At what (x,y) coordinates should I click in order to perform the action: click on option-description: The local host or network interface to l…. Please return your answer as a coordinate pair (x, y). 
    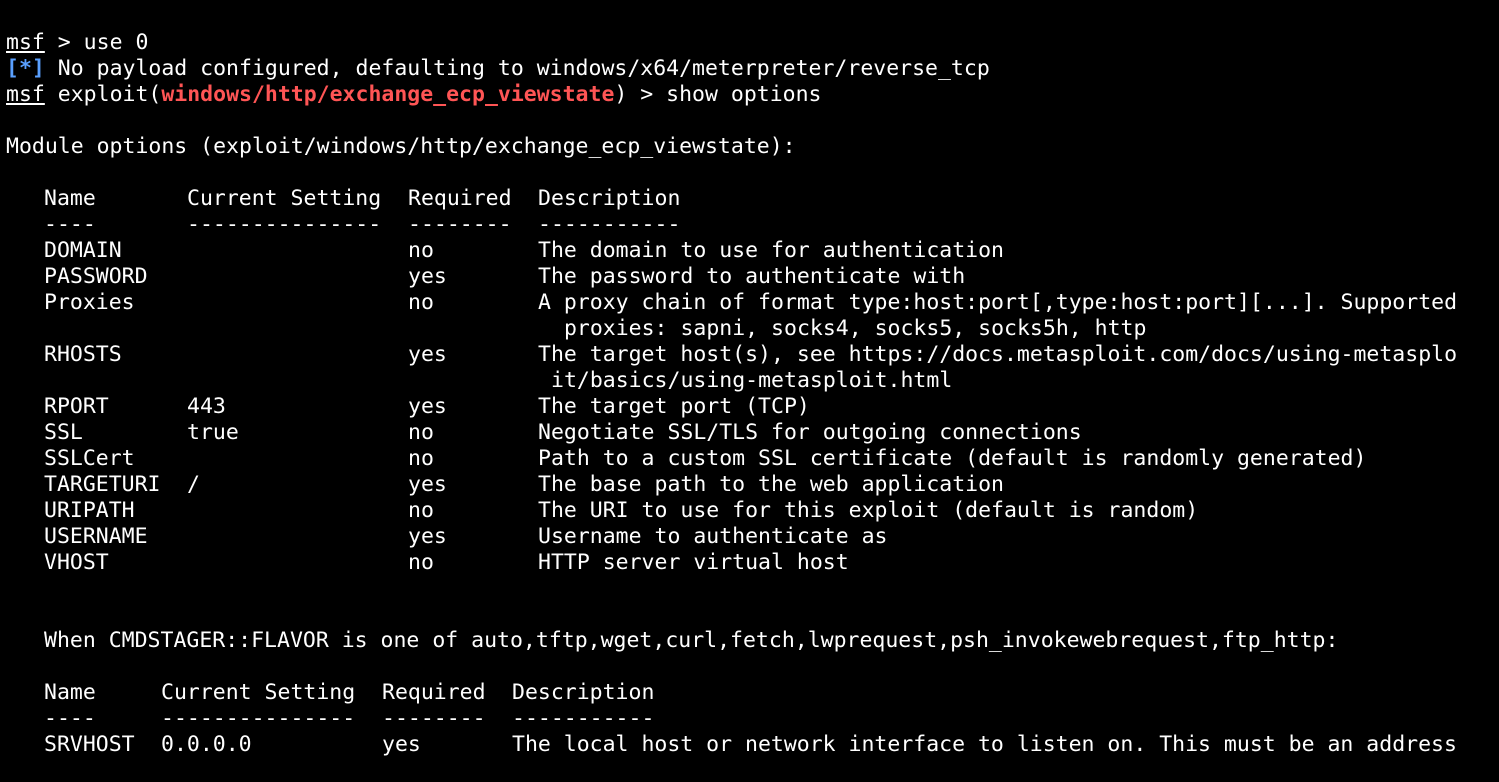
    Looking at the image, I should click on (984, 744).